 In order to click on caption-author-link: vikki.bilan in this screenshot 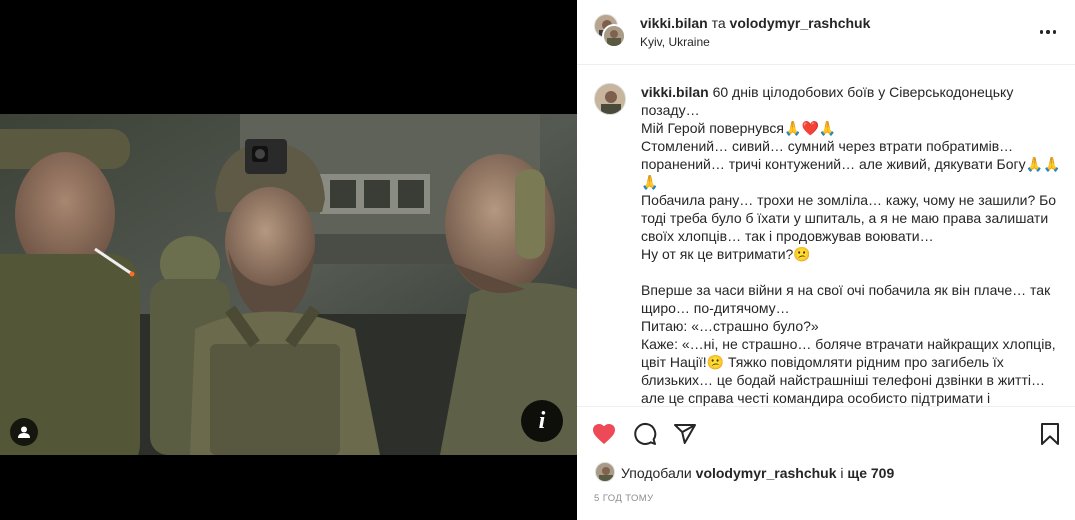, I will do `click(675, 92)`.